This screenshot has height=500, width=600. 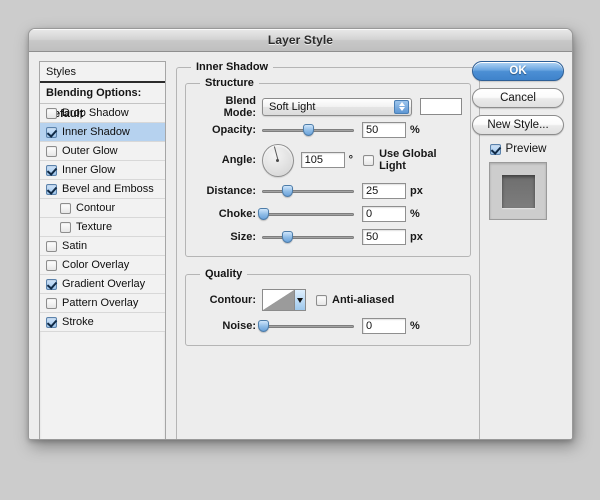 I want to click on sidebar-item-stroke: Stroke, so click(x=102, y=322).